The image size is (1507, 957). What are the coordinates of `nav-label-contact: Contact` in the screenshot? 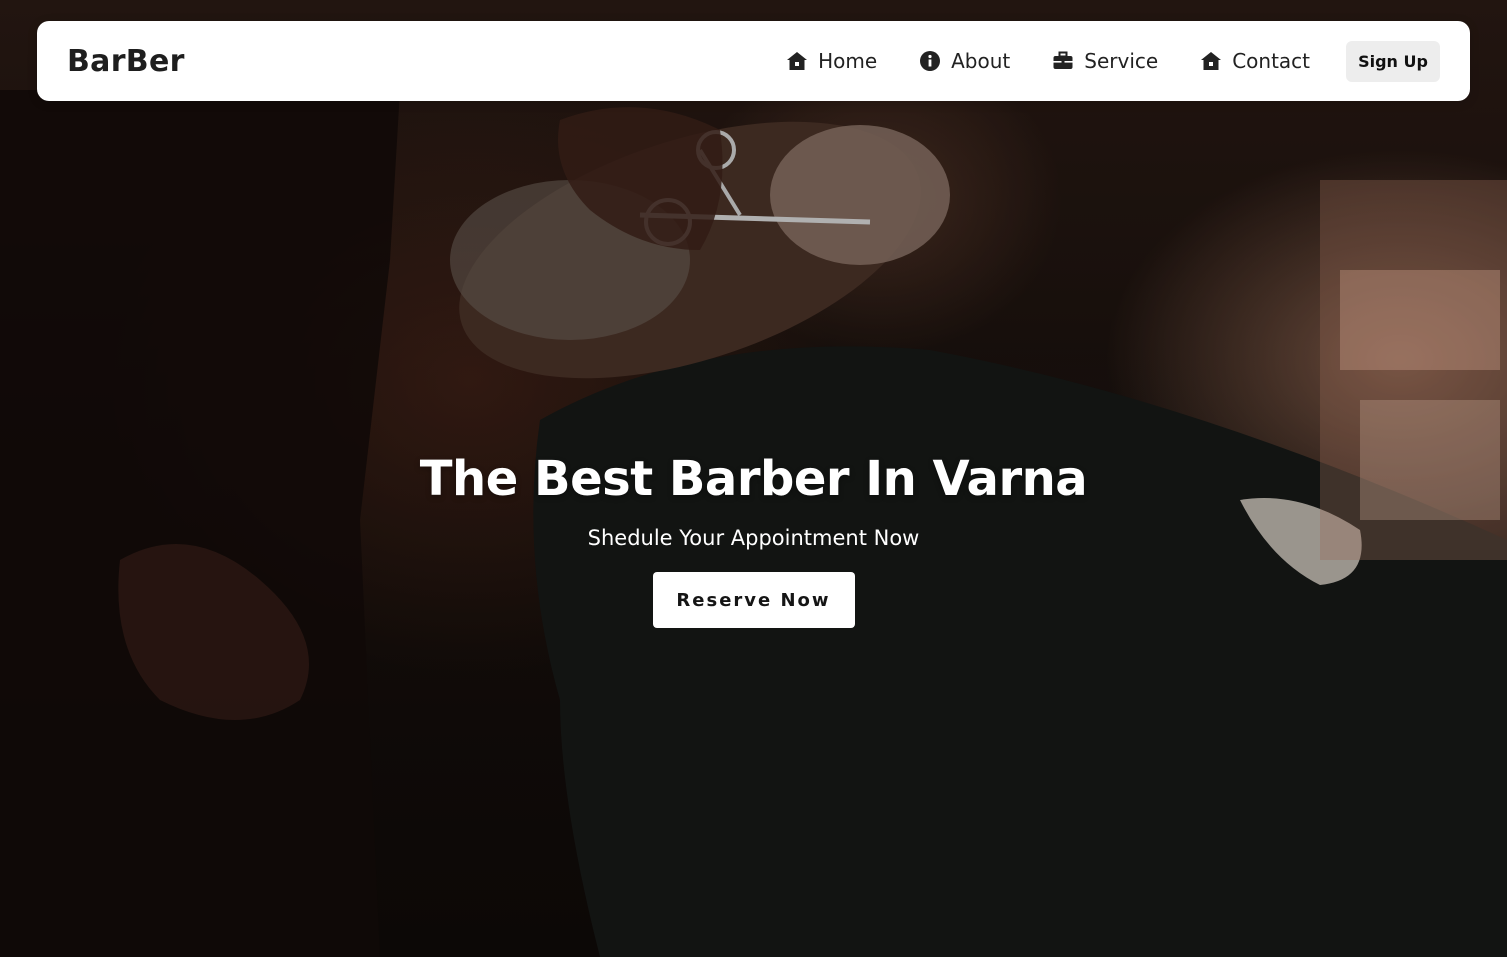 It's located at (1271, 61).